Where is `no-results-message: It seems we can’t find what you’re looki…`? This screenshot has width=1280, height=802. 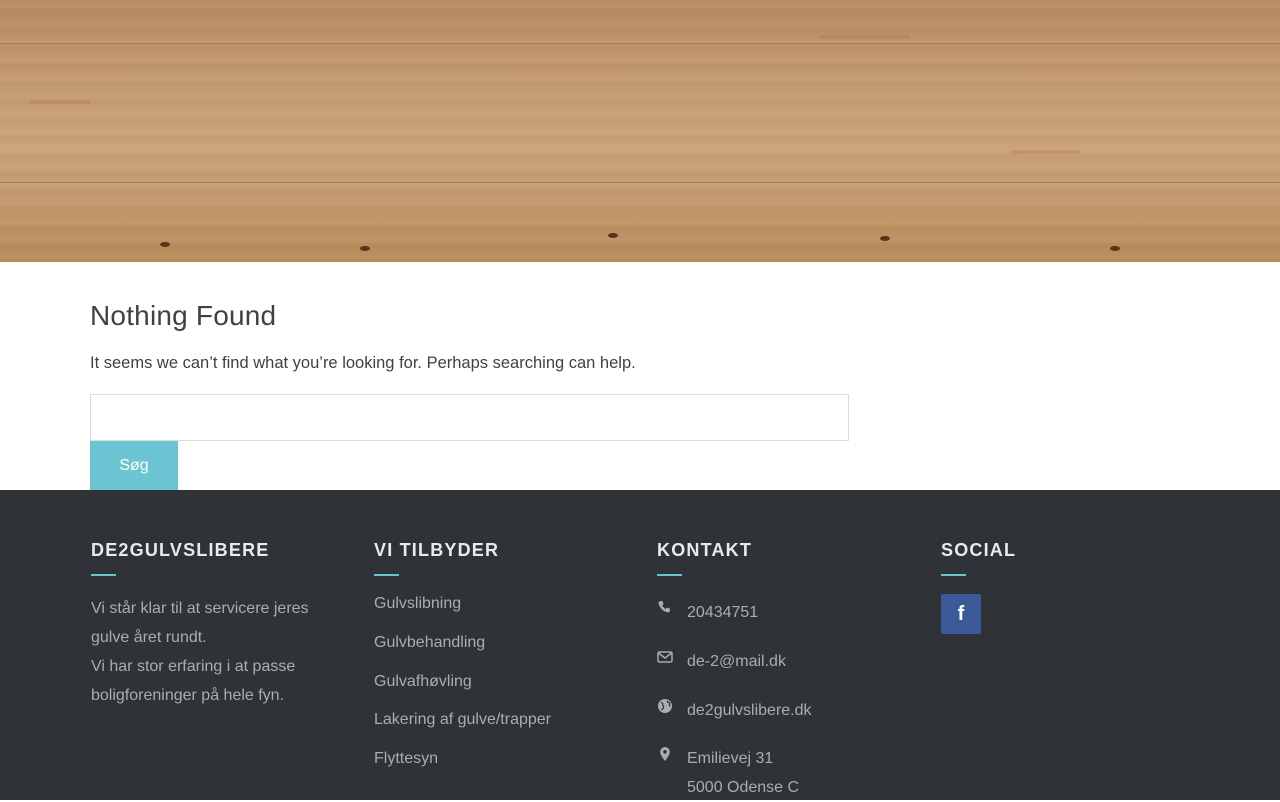 no-results-message: It seems we can’t find what you’re looki… is located at coordinates (363, 363).